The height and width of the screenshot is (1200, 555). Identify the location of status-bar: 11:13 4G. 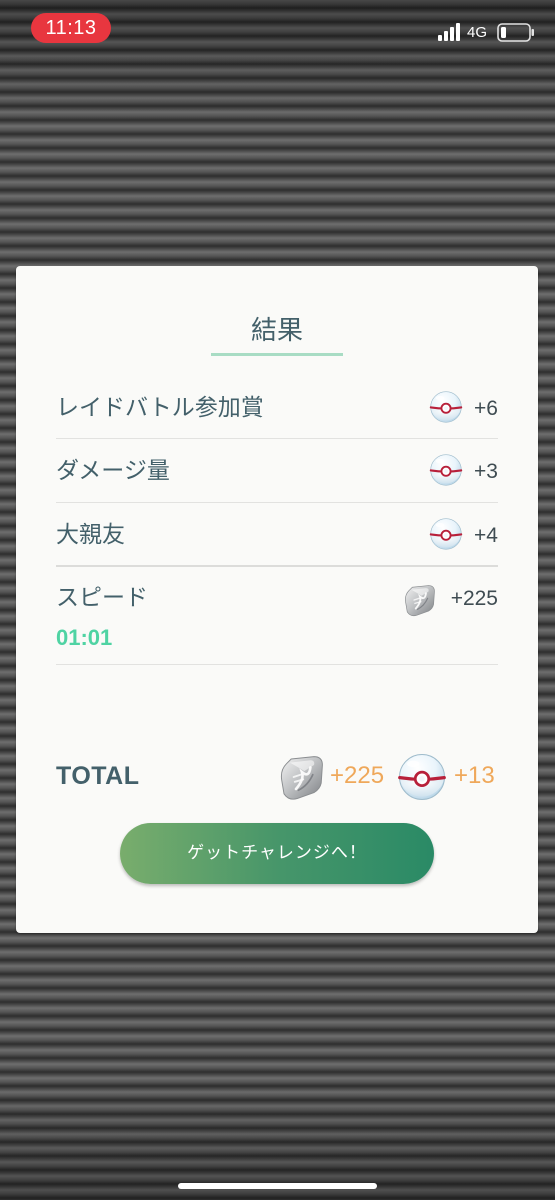
(277, 28).